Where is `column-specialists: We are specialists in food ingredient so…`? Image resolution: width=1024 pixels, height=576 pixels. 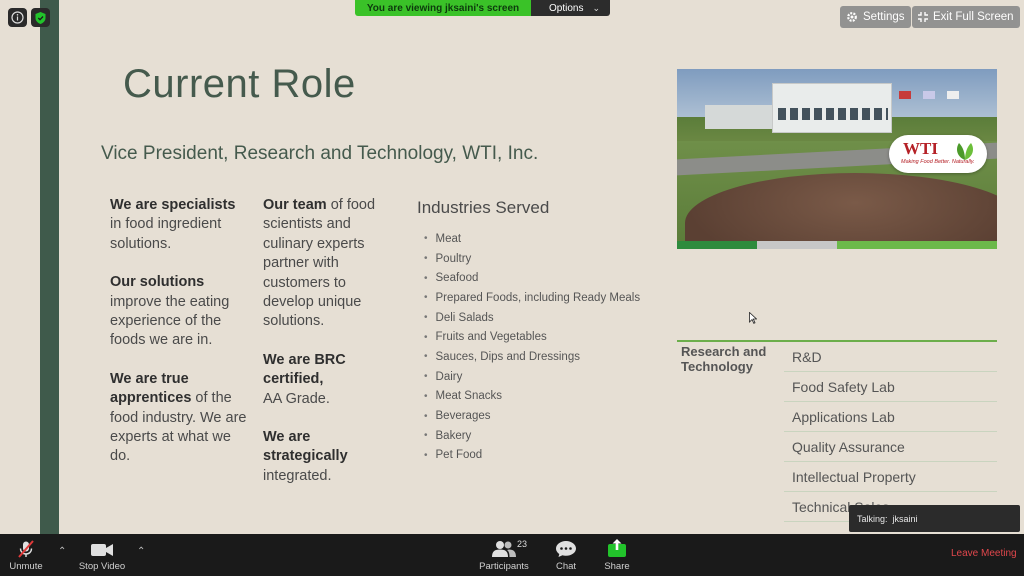
column-specialists: We are specialists in food ingredient so… is located at coordinates (180, 341).